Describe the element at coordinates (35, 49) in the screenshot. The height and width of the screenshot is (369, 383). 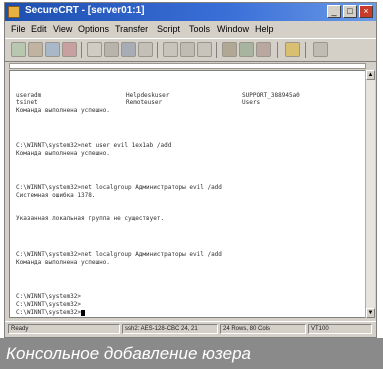
I see `quick-connect-icon` at that location.